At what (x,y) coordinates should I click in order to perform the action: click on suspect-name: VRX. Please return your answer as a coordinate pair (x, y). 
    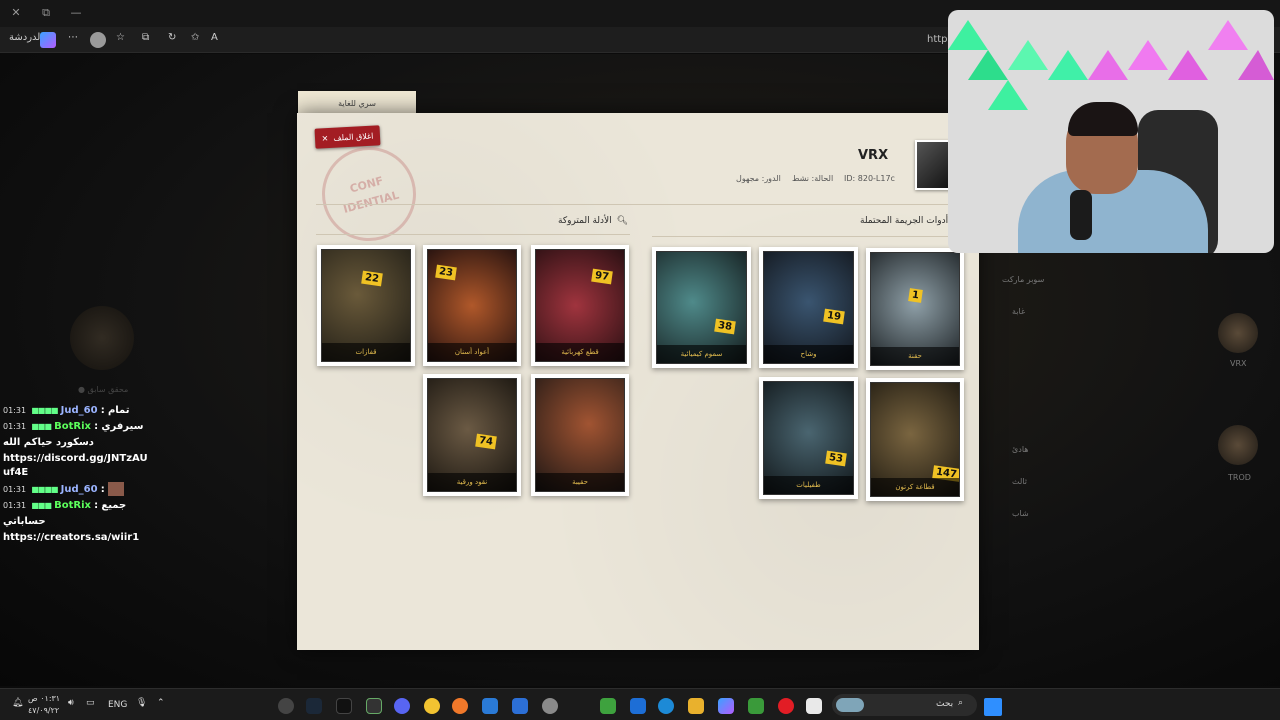
    Looking at the image, I should click on (873, 155).